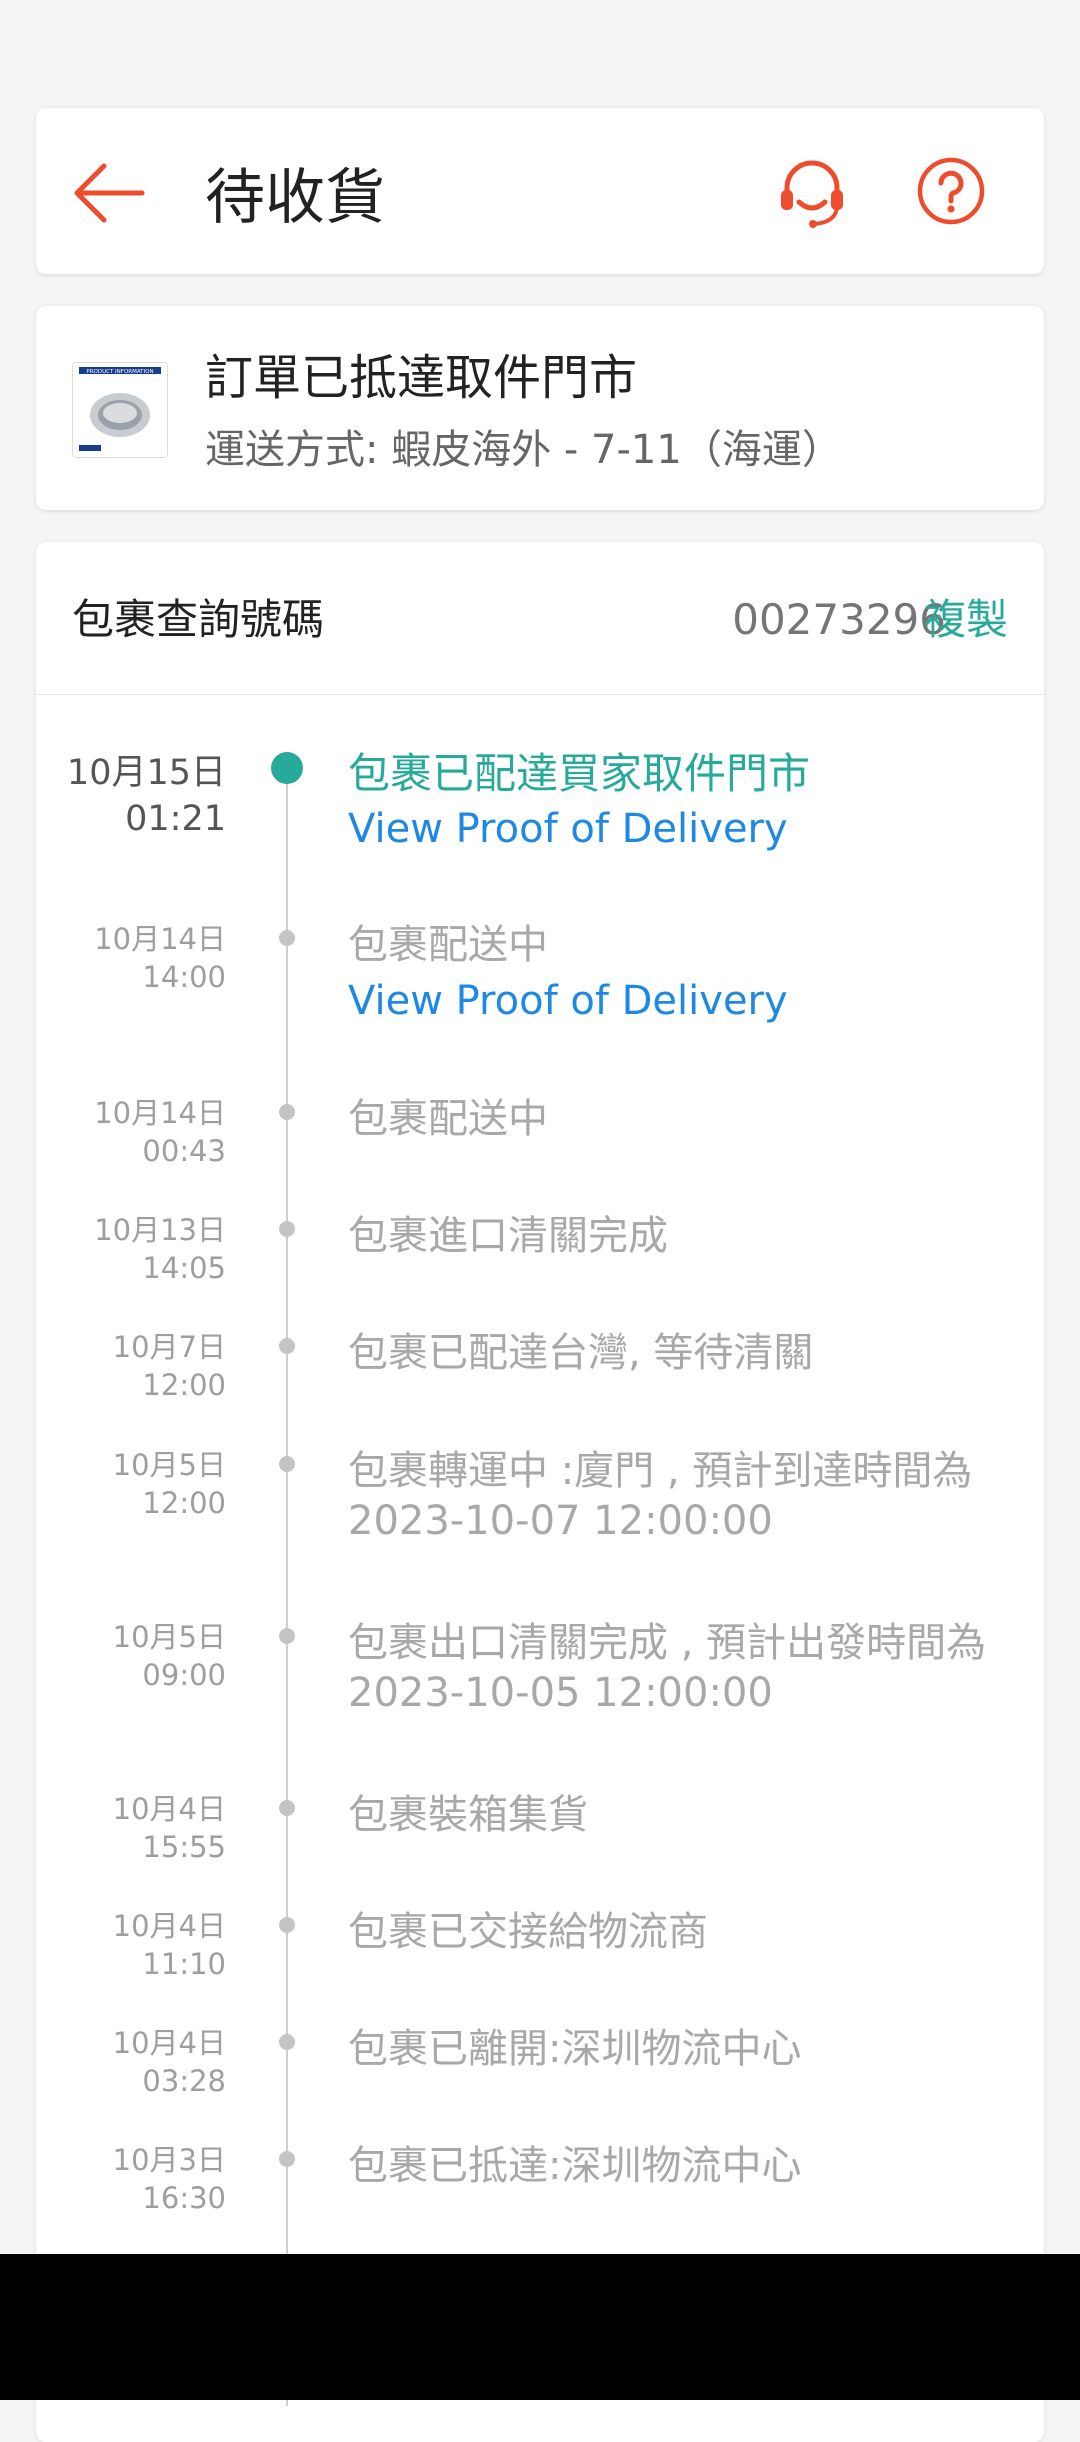  What do you see at coordinates (579, 773) in the screenshot?
I see `event-description: 包裹已配達買家取件門市` at bounding box center [579, 773].